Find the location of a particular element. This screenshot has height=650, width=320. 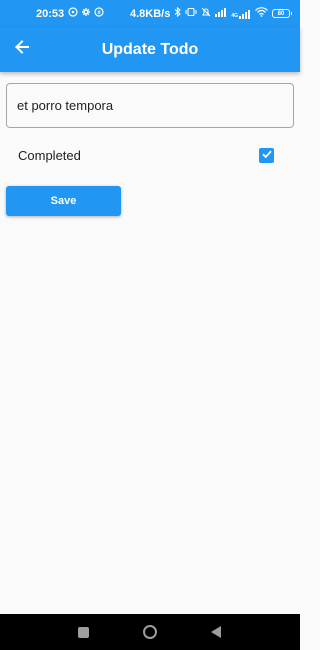

status-right: 4.8KB/s 4G 80 is located at coordinates (210, 13).